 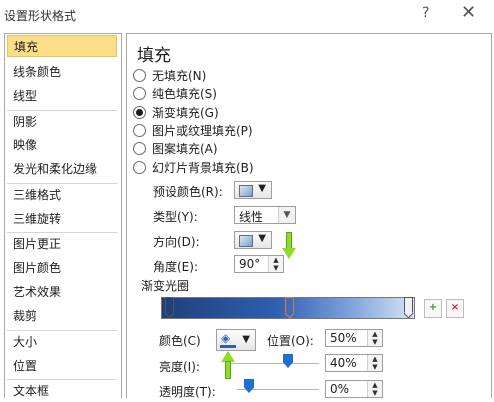 What do you see at coordinates (343, 338) in the screenshot?
I see `position-value: 50%` at bounding box center [343, 338].